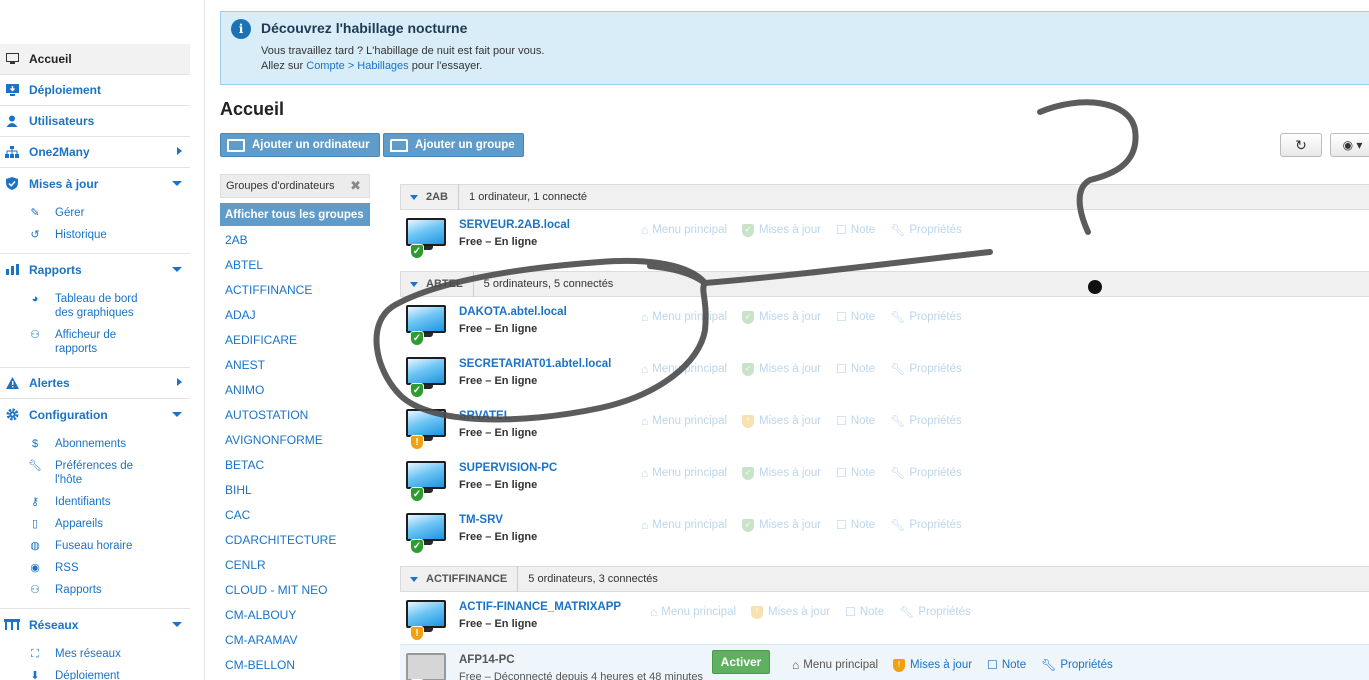 The image size is (1369, 680). Describe the element at coordinates (95, 90) in the screenshot. I see `nav-deploiement: Déploiement` at that location.